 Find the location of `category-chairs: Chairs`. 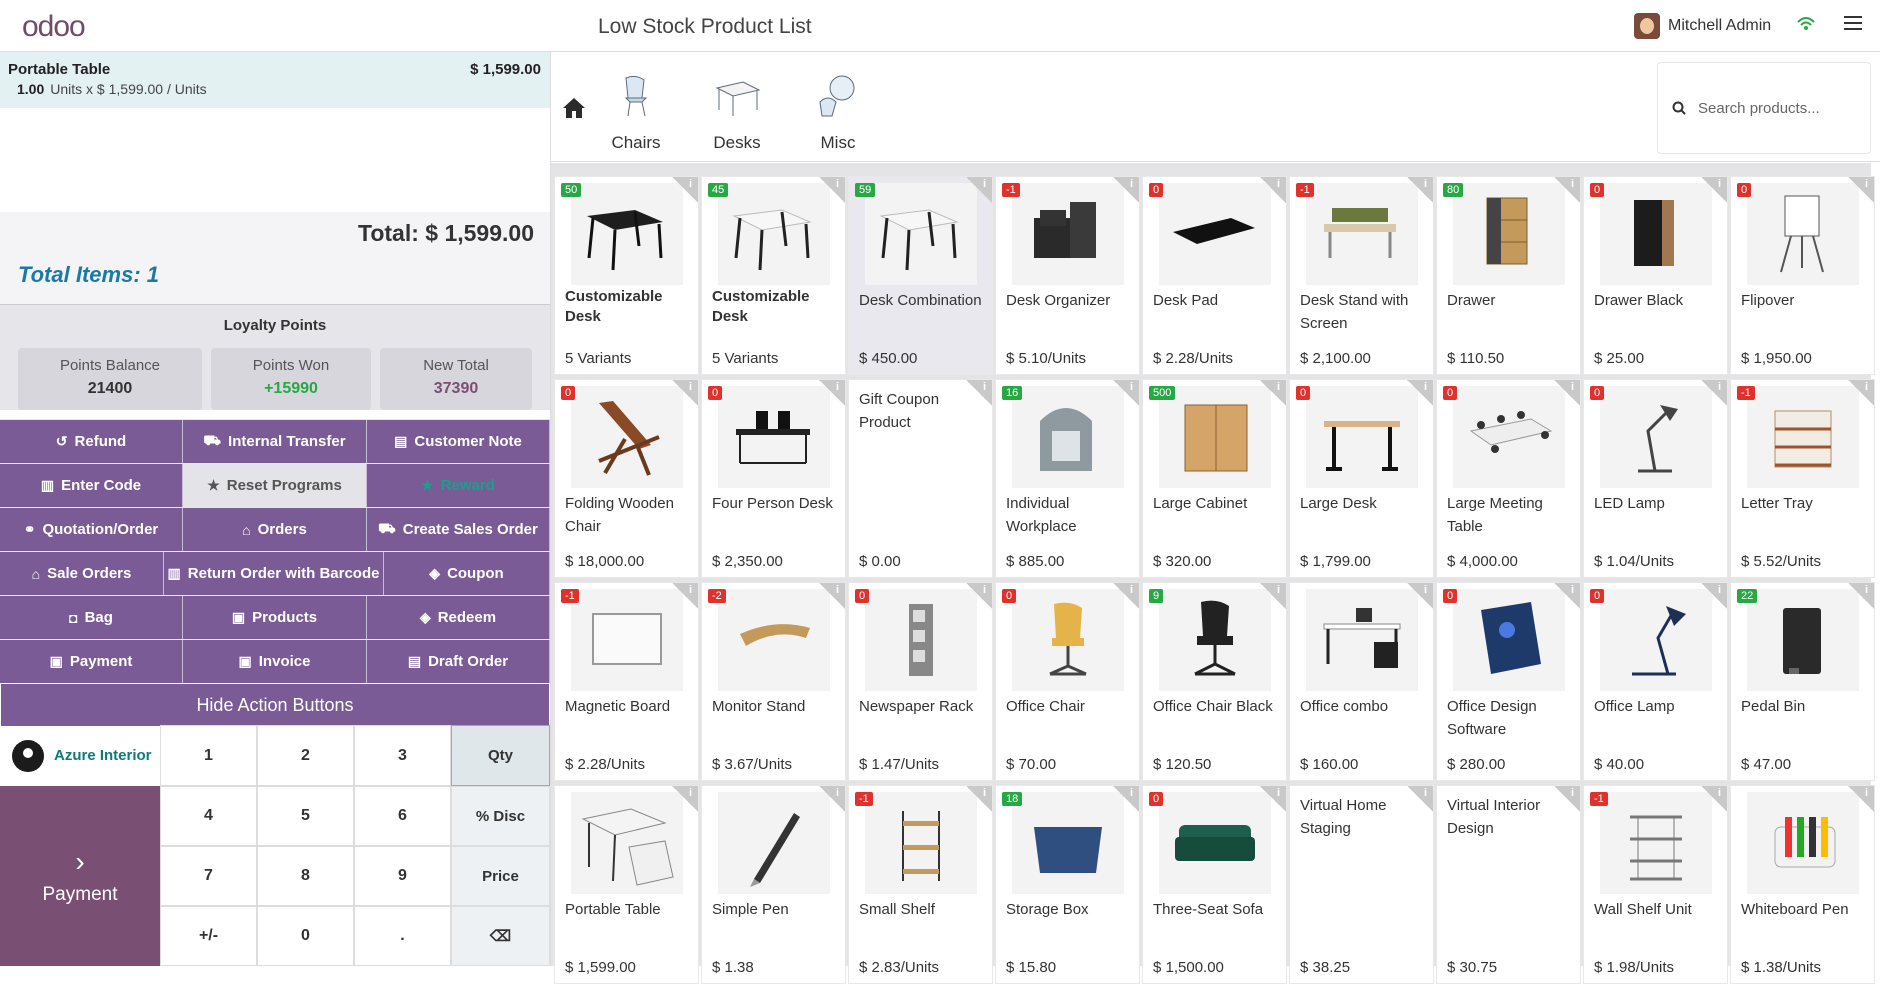

category-chairs: Chairs is located at coordinates (636, 112).